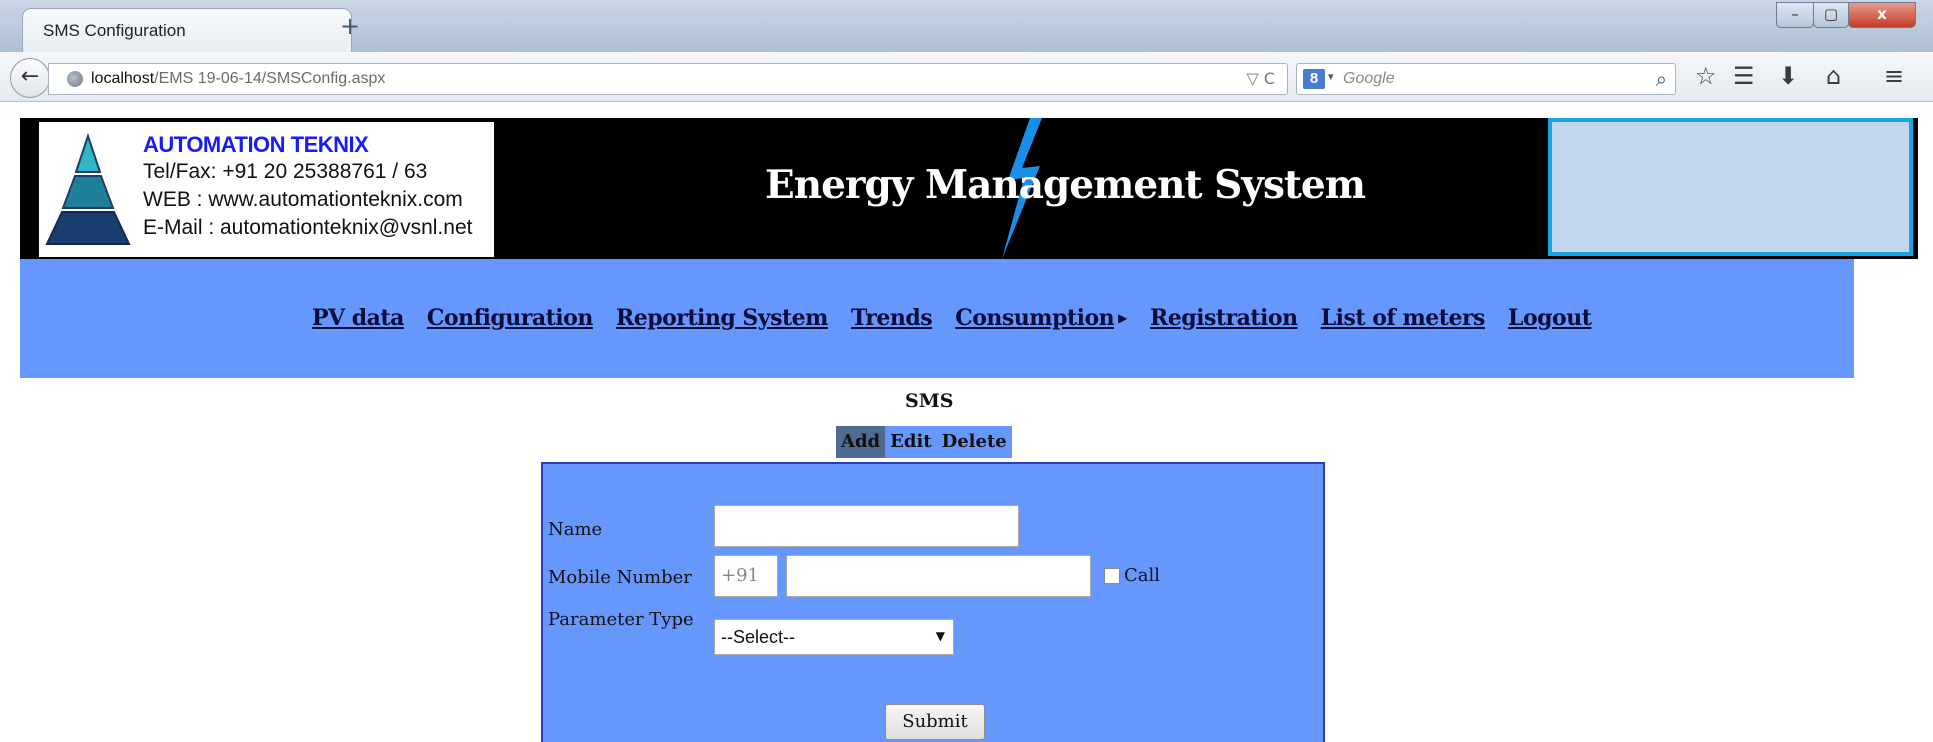  Describe the element at coordinates (187, 30) in the screenshot. I see `browser-tab: SMS Configuration` at that location.